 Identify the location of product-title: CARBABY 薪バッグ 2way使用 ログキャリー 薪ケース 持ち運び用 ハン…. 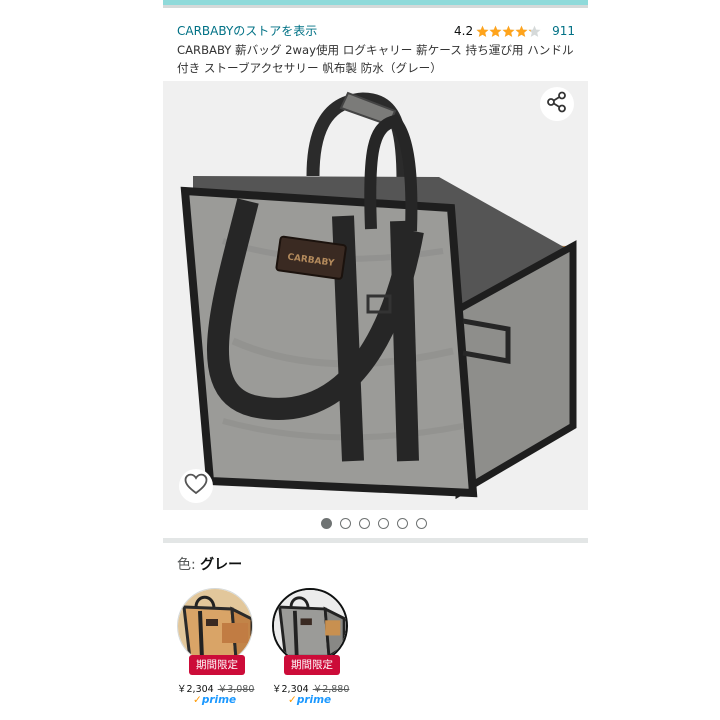
(375, 59).